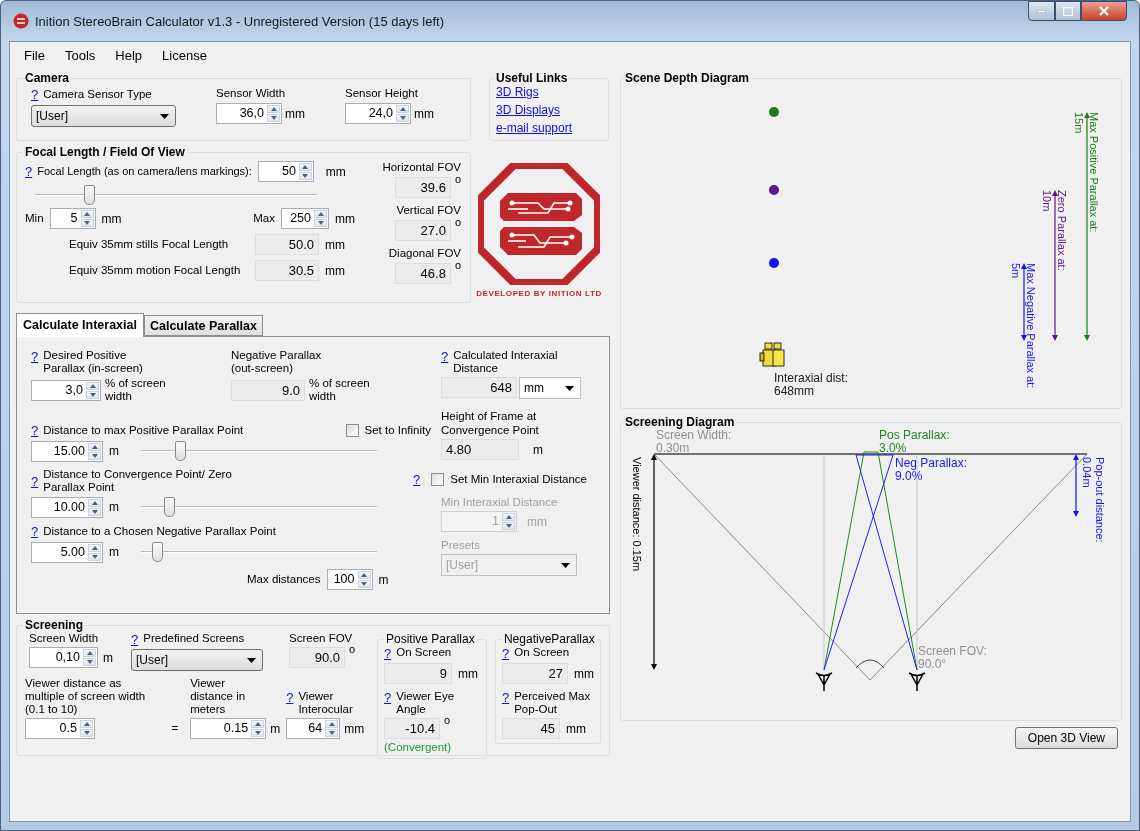 The width and height of the screenshot is (1140, 831). I want to click on field-label: Viewer distance as multiple of screen width (0.1 to 10), so click(86, 696).